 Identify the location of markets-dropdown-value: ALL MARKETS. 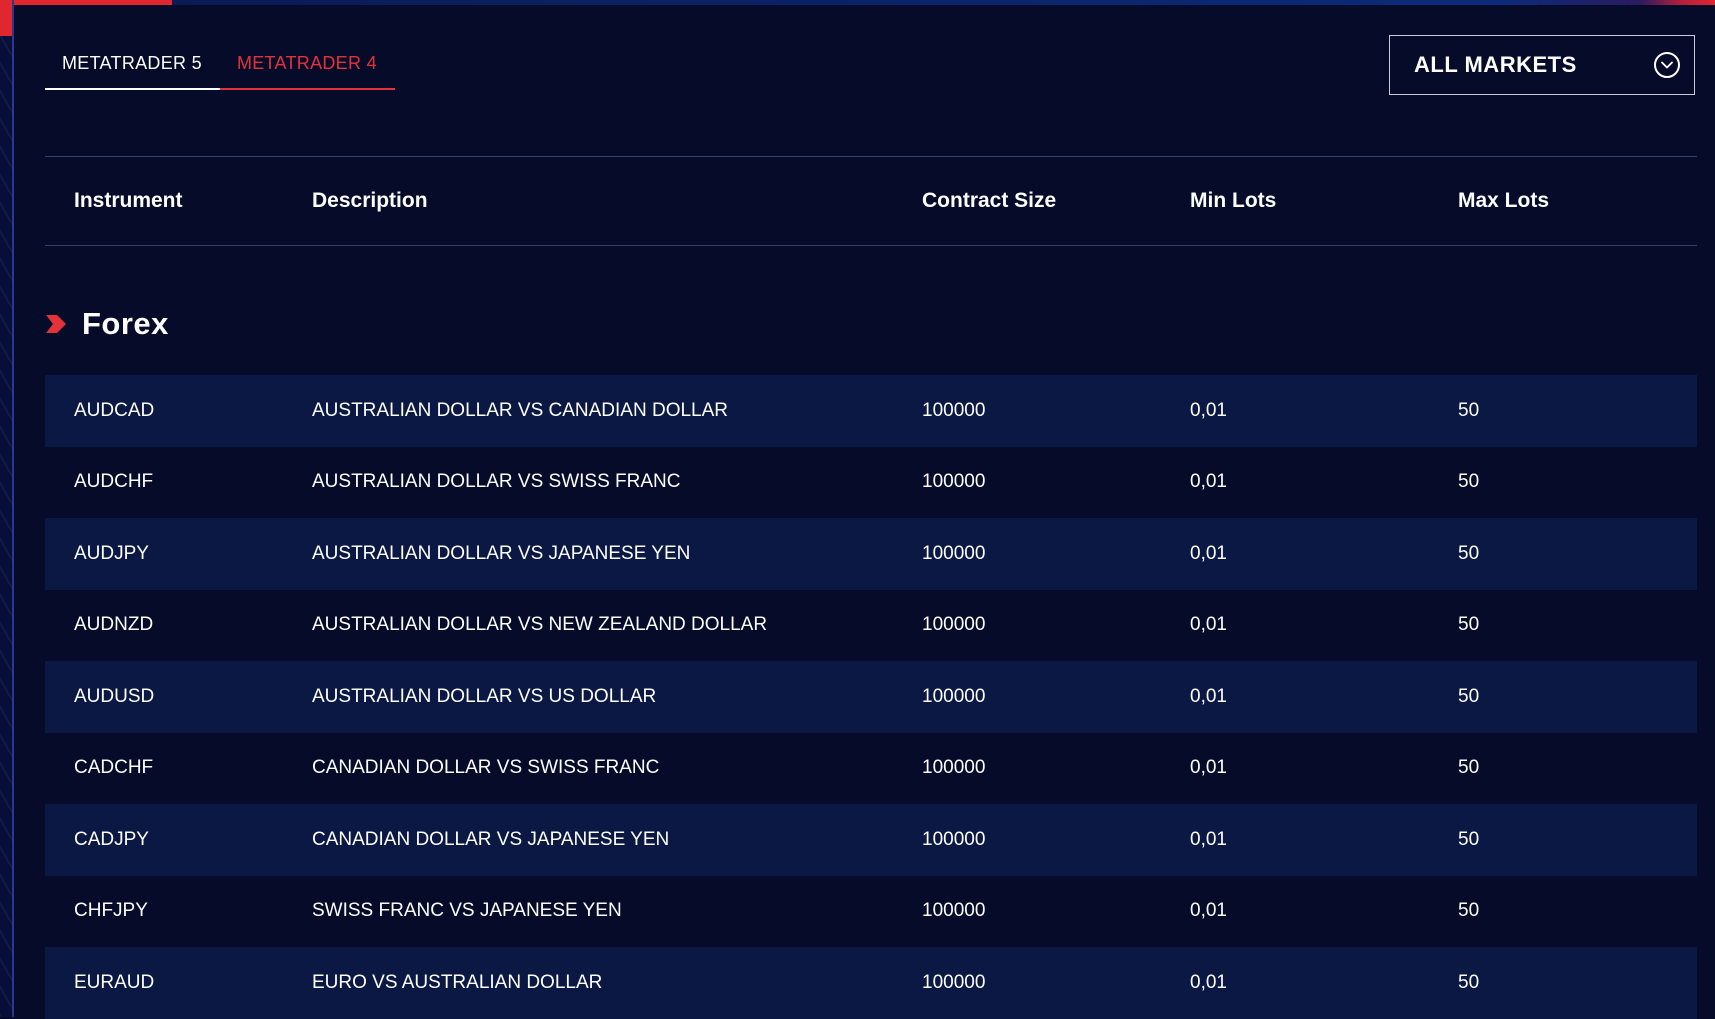
(1495, 64).